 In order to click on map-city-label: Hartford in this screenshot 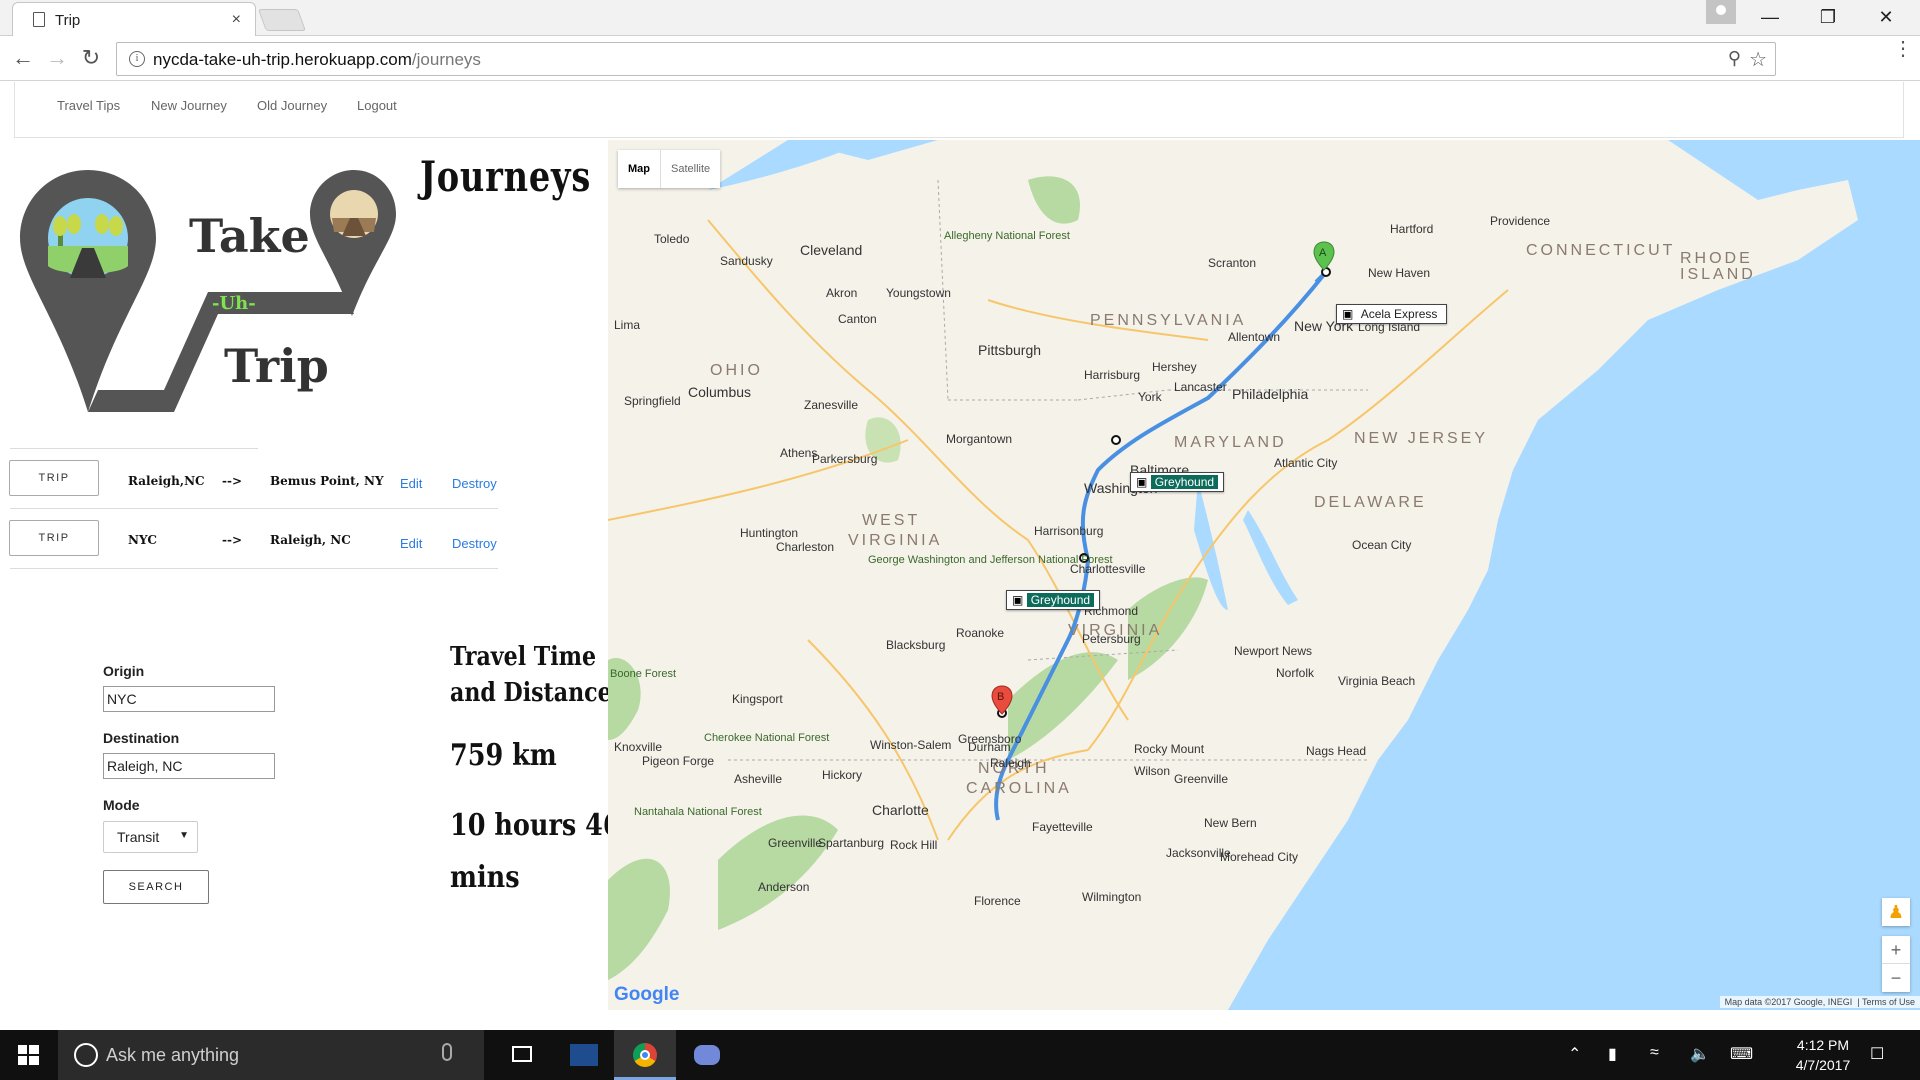, I will do `click(1412, 229)`.